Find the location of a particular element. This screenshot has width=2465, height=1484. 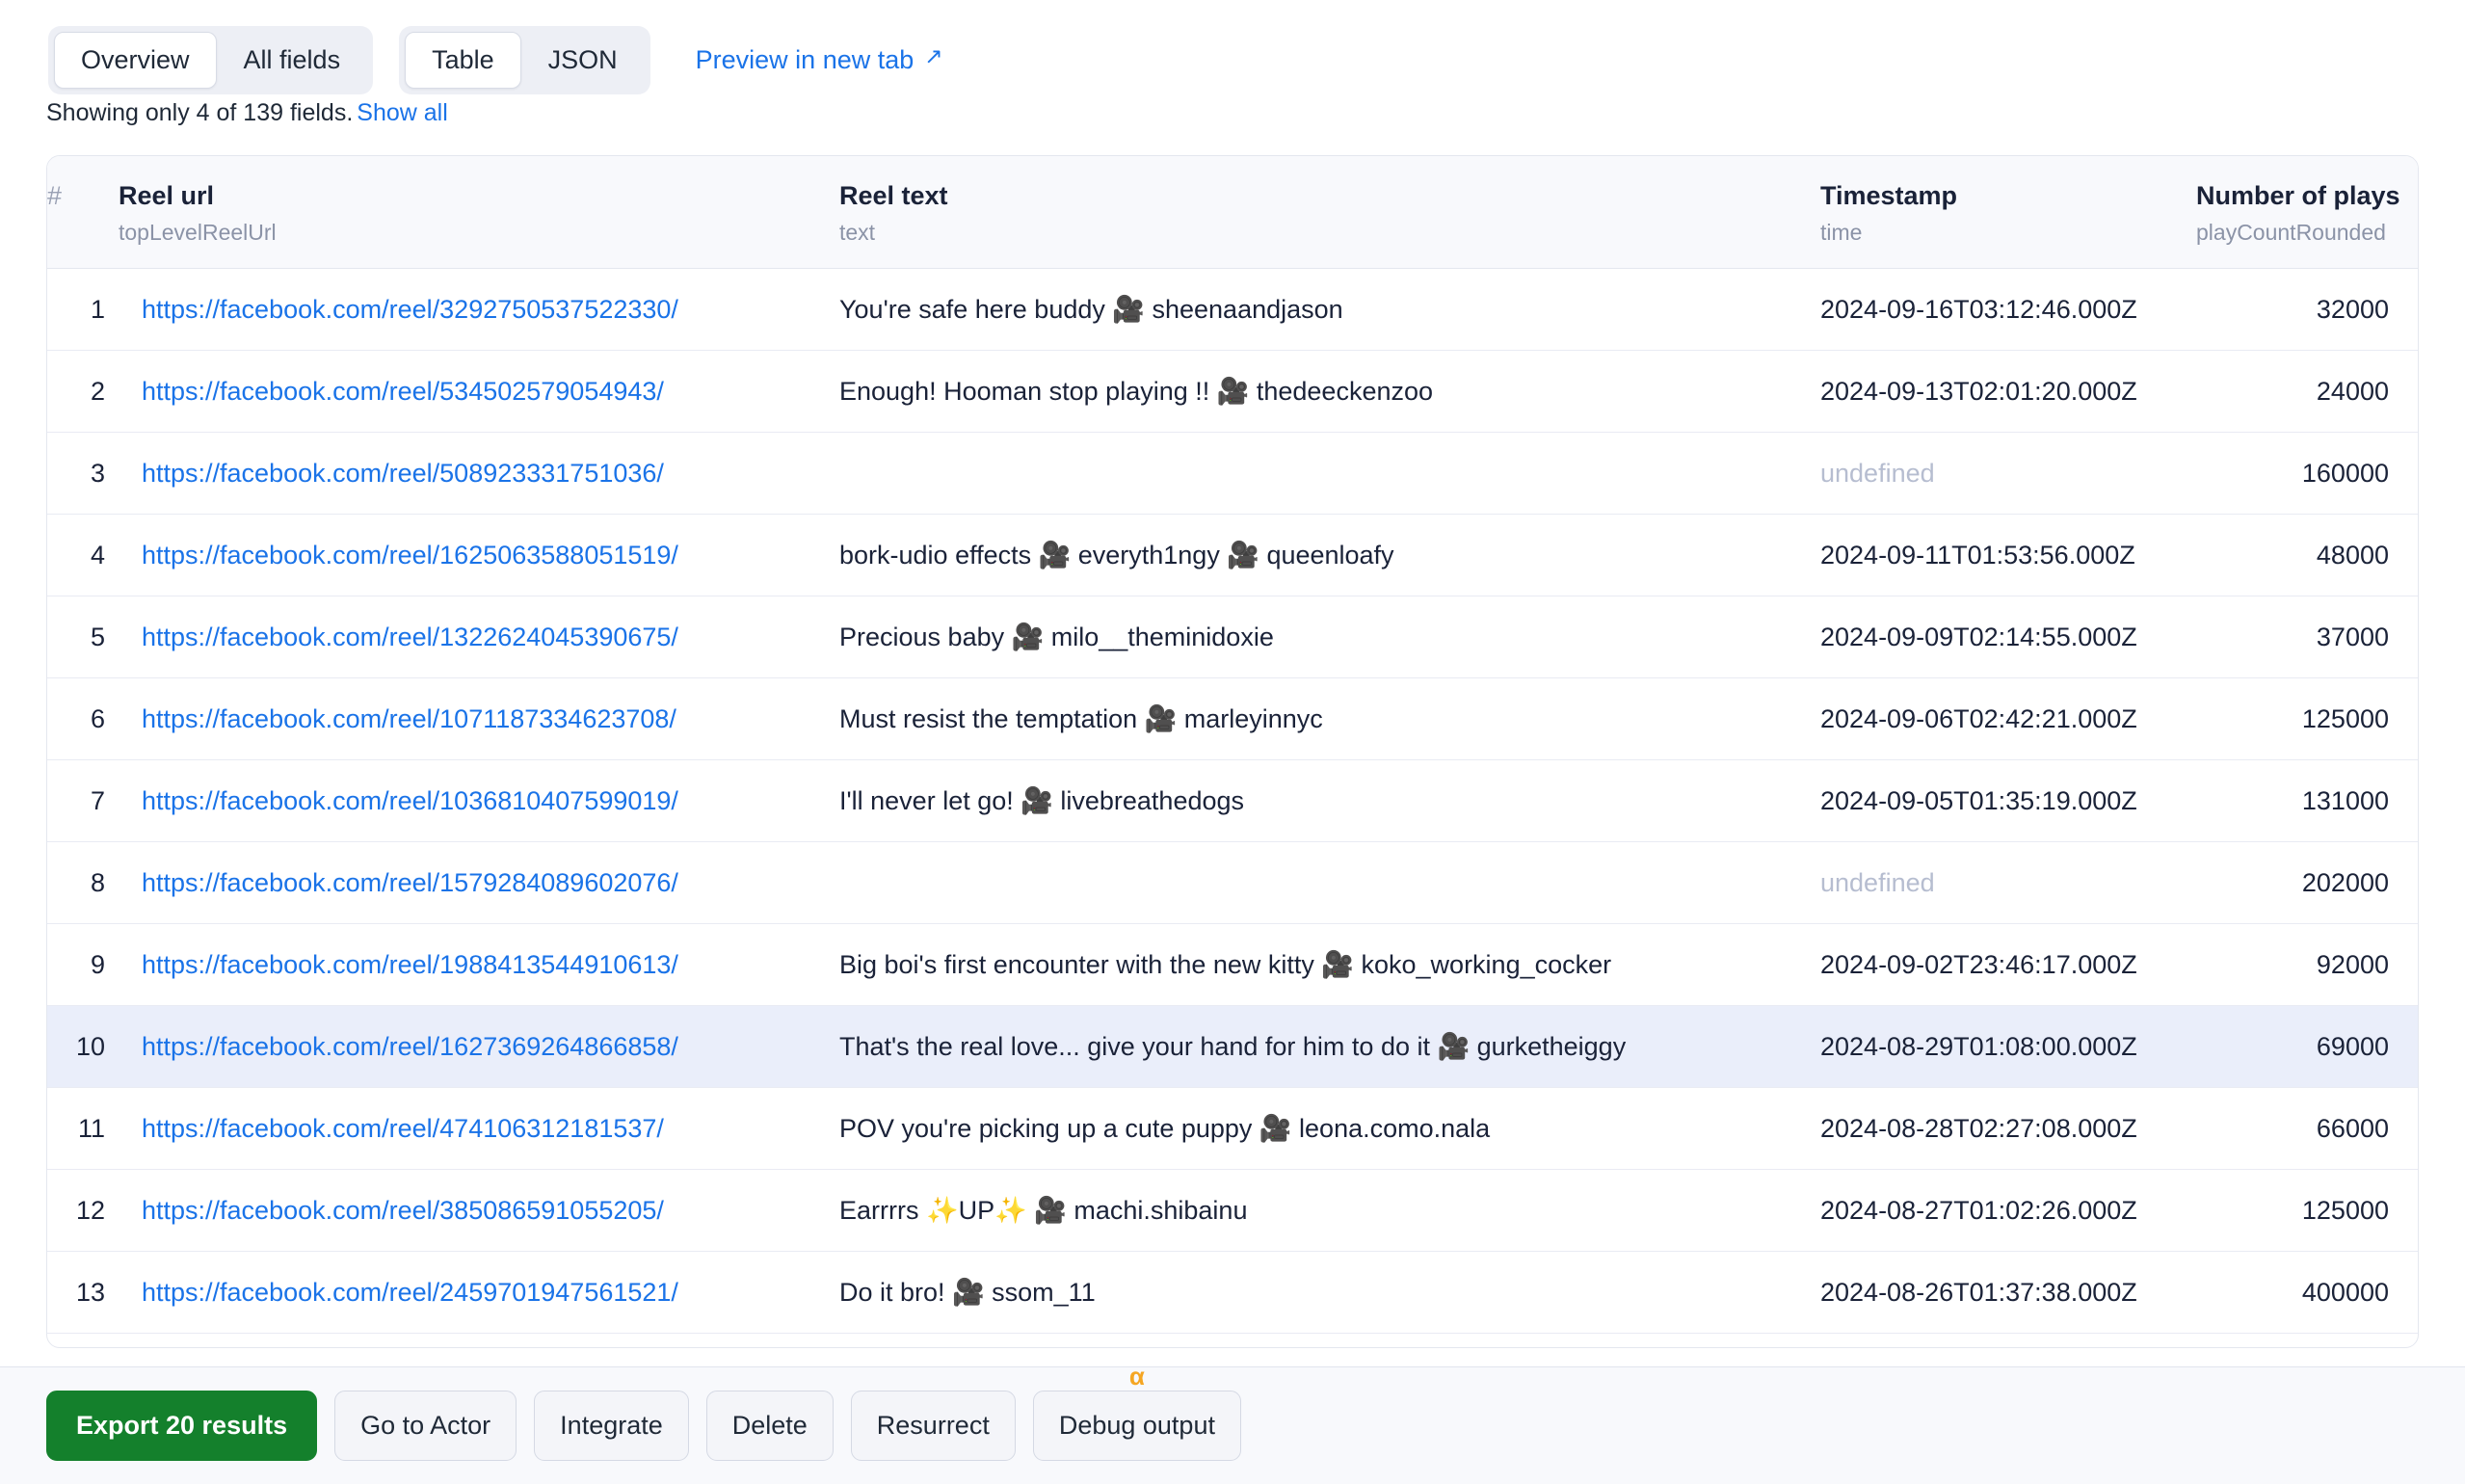

cell-number-of-plays: 131000 is located at coordinates (2307, 801).